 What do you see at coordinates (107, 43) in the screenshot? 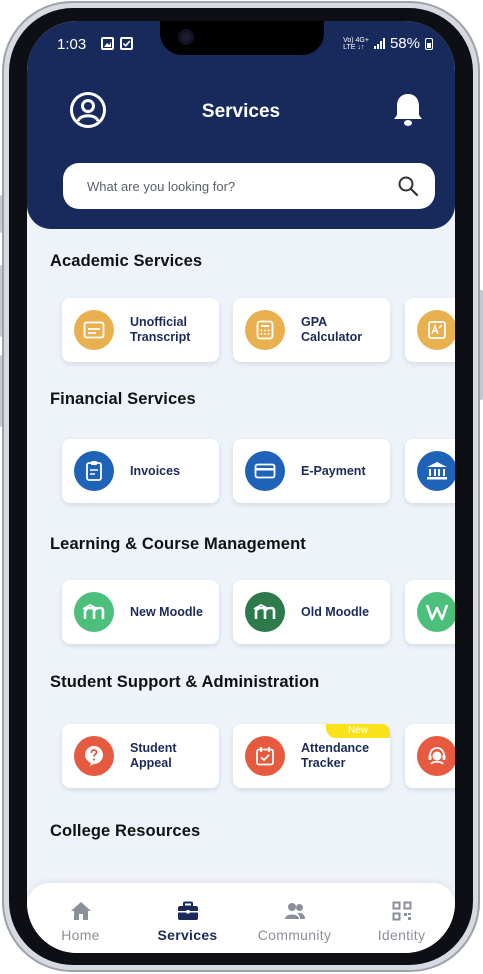
I see `gallery-notification-icon` at bounding box center [107, 43].